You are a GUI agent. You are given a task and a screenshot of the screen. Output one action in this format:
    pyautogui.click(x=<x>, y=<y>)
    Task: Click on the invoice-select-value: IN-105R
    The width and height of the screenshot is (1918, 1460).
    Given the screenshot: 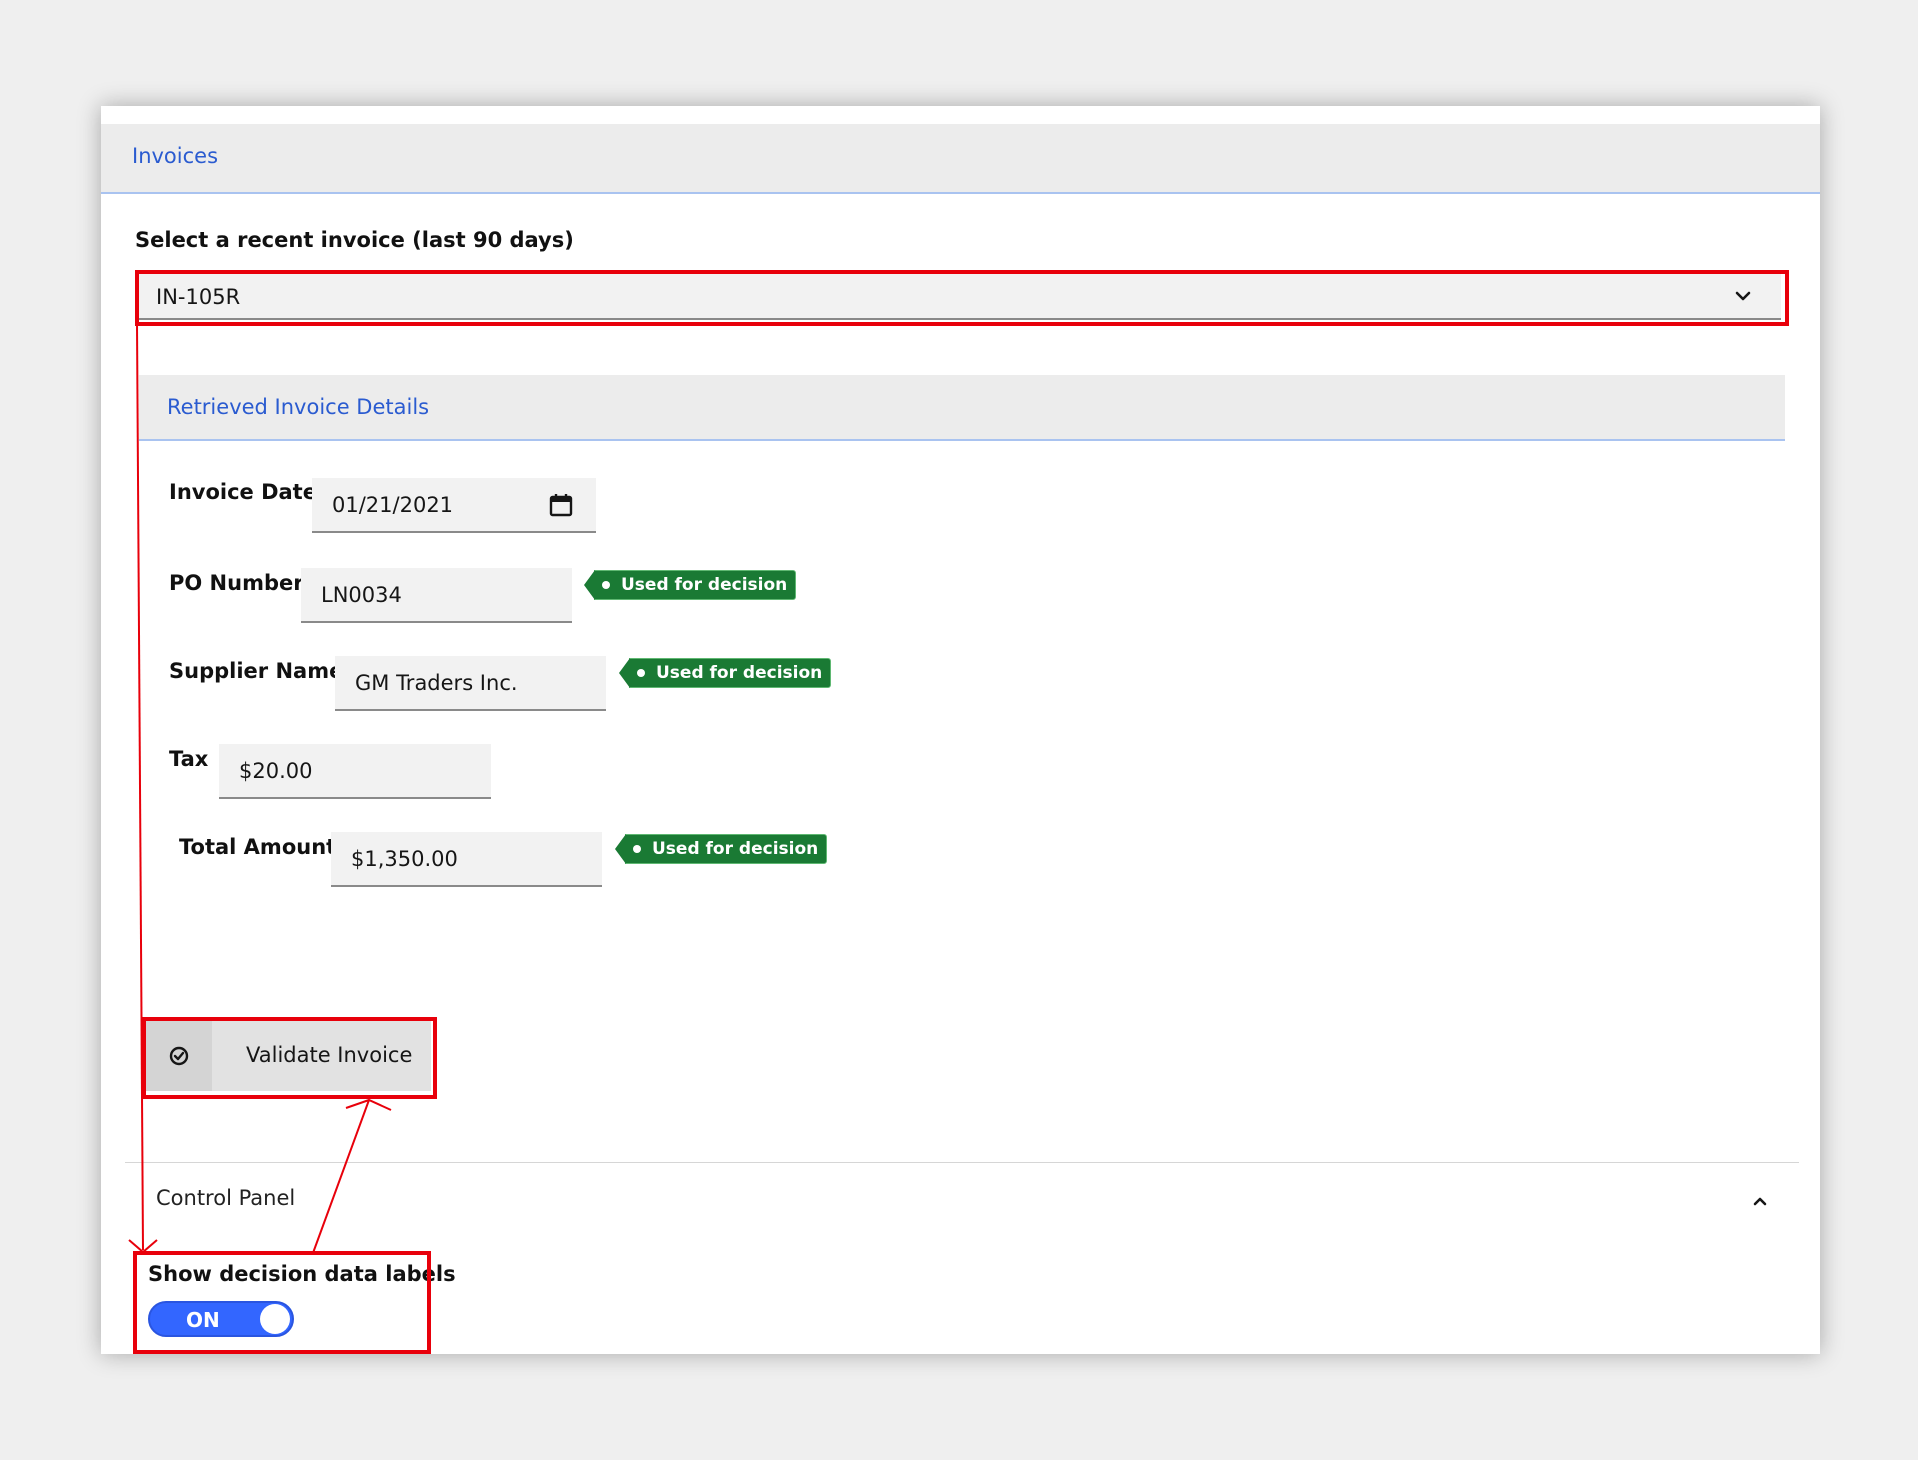 What is the action you would take?
    pyautogui.click(x=198, y=297)
    